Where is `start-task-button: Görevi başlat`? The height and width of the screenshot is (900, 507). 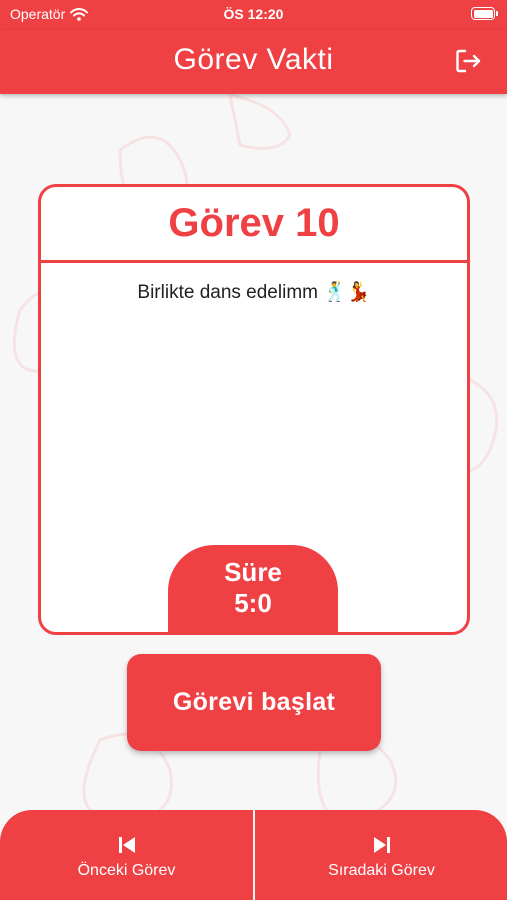 start-task-button: Görevi başlat is located at coordinates (254, 702).